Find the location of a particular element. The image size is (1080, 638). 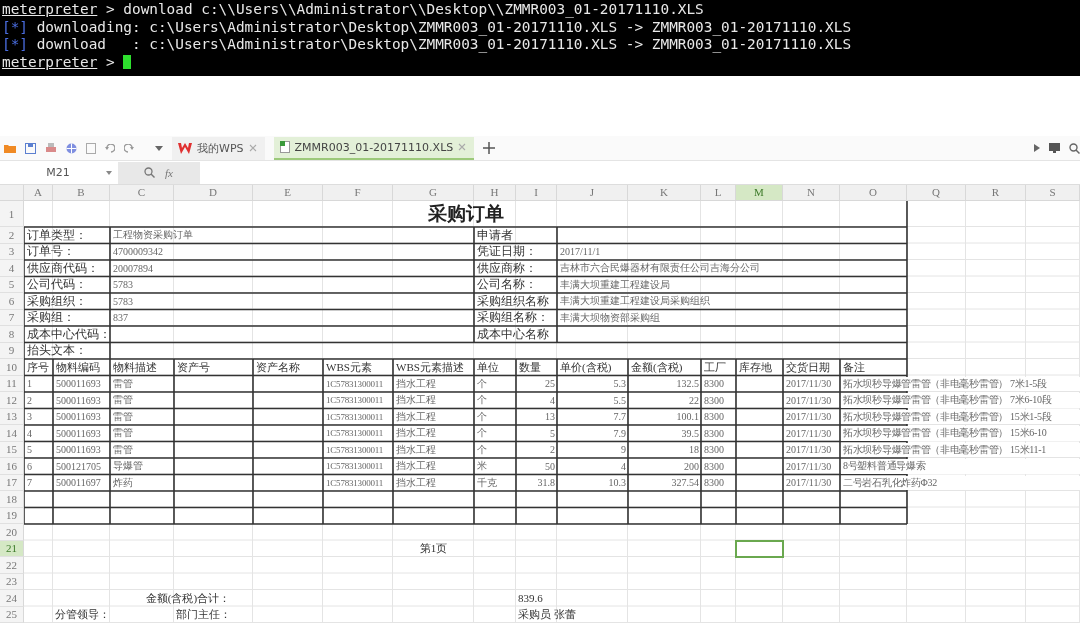

column-header: 库存地 is located at coordinates (755, 367).